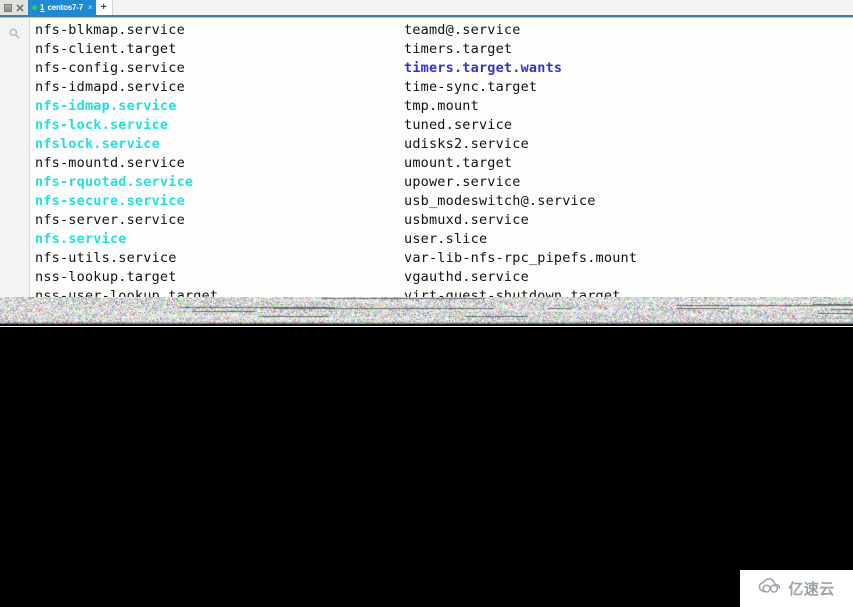  I want to click on tab-centos7-7: 1 centos7-7 ×, so click(62, 7).